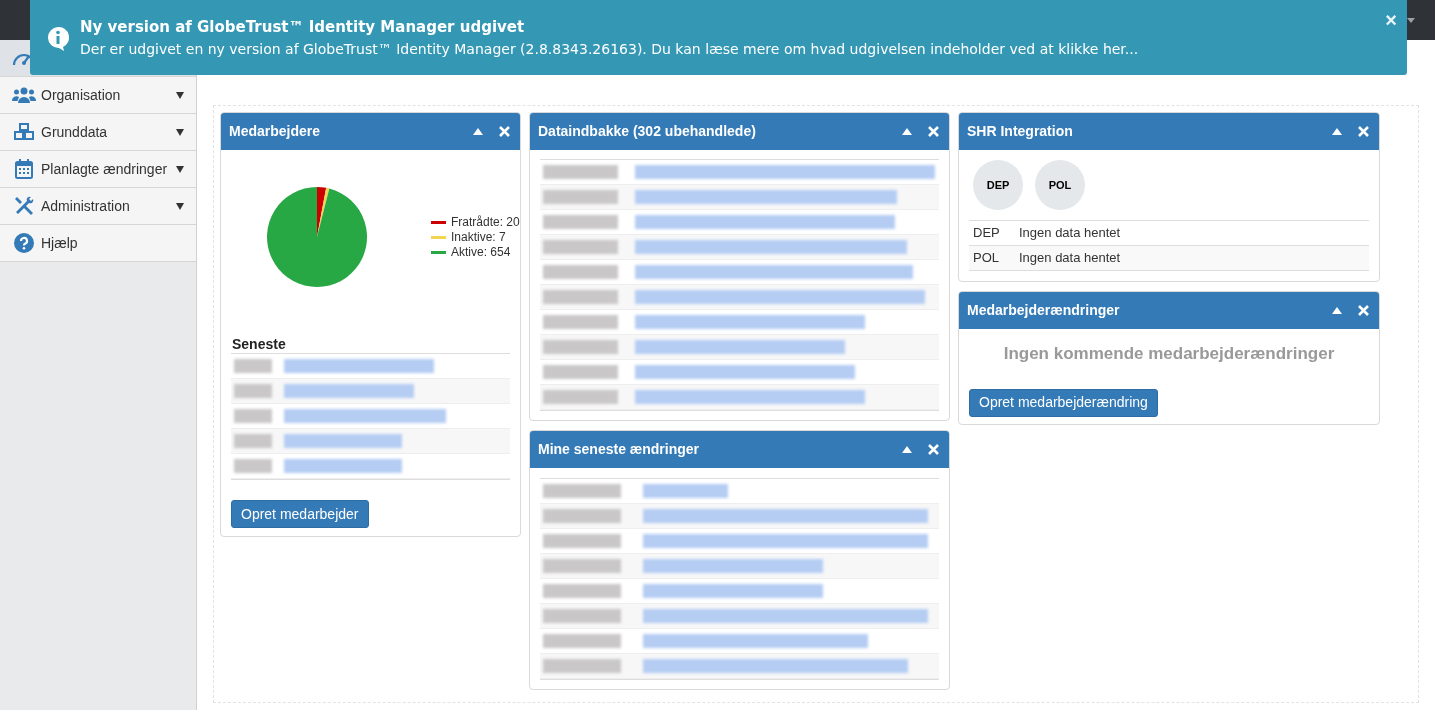  I want to click on info-icon, so click(58, 39).